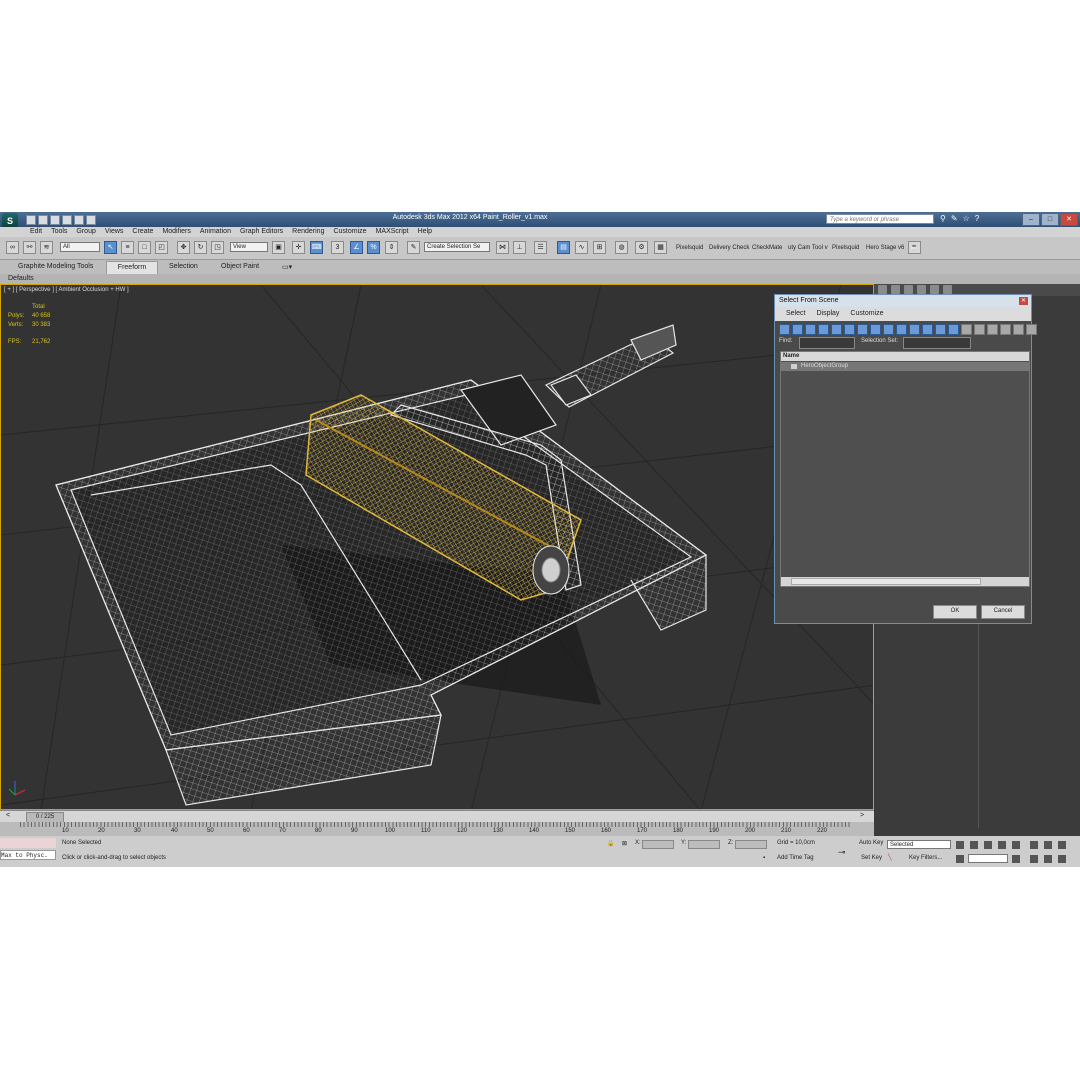 This screenshot has width=1080, height=1080. I want to click on dialog-title-bar: Select From Scene ✕, so click(903, 301).